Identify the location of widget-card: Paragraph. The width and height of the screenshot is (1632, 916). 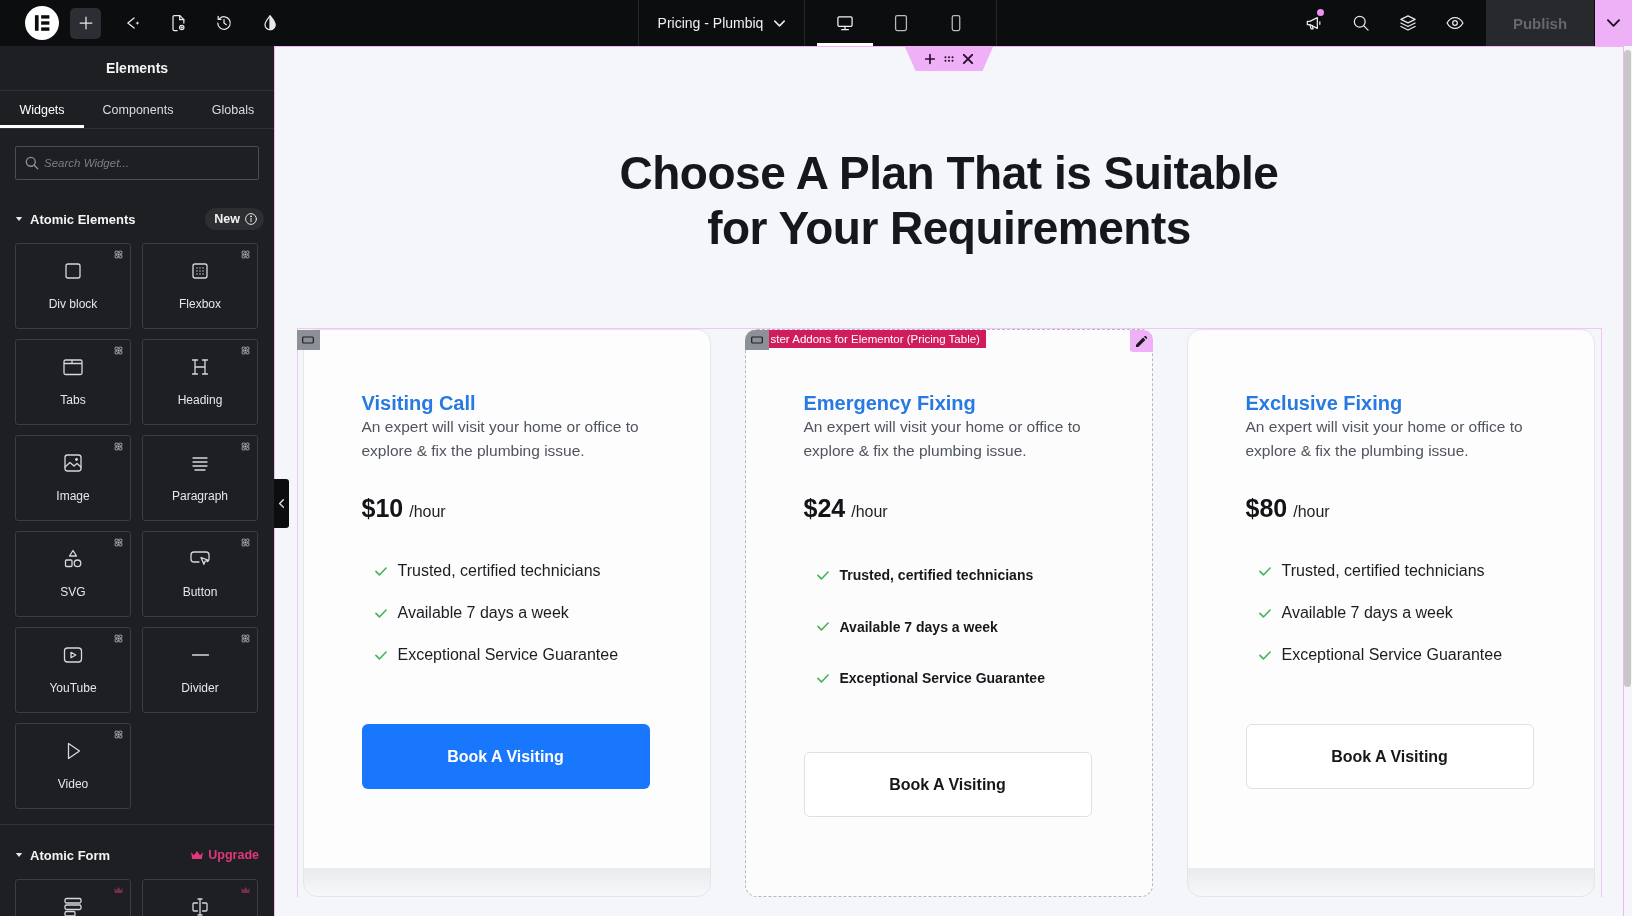
(200, 478).